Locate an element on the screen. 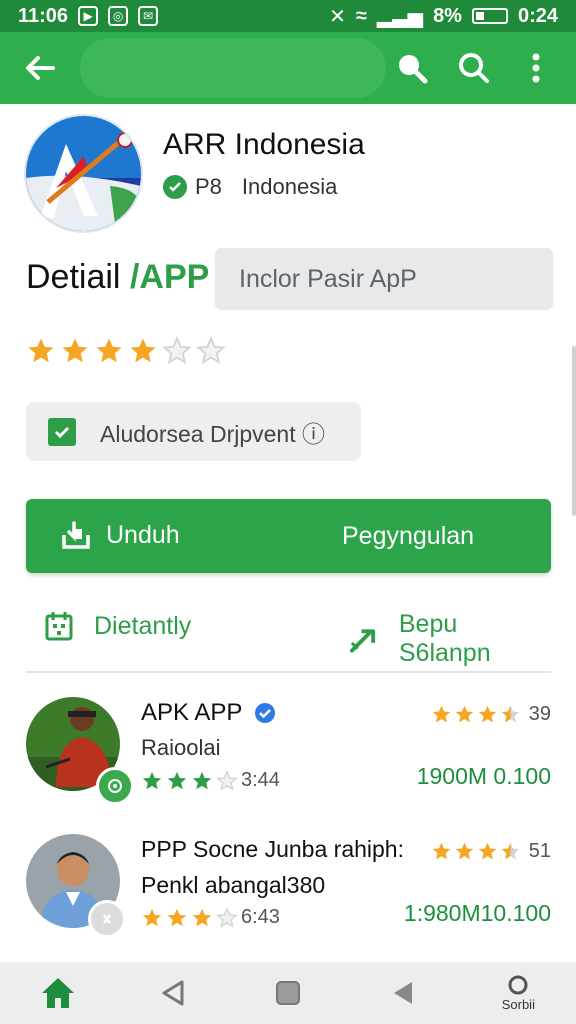  item-size: 1900M 0.100 is located at coordinates (483, 776).